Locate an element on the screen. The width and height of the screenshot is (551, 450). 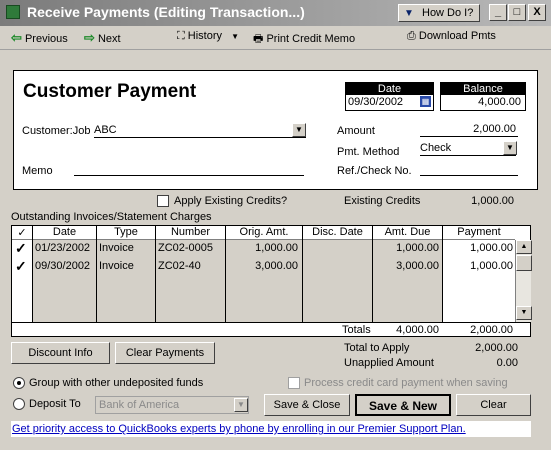
deposit-to-select: Bank of America ▼ is located at coordinates (172, 405).